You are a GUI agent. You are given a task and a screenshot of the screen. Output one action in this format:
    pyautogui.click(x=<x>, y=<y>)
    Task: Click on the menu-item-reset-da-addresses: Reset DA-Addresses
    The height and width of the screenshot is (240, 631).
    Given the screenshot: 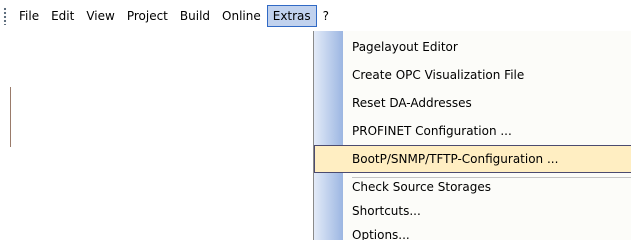 What is the action you would take?
    pyautogui.click(x=472, y=103)
    